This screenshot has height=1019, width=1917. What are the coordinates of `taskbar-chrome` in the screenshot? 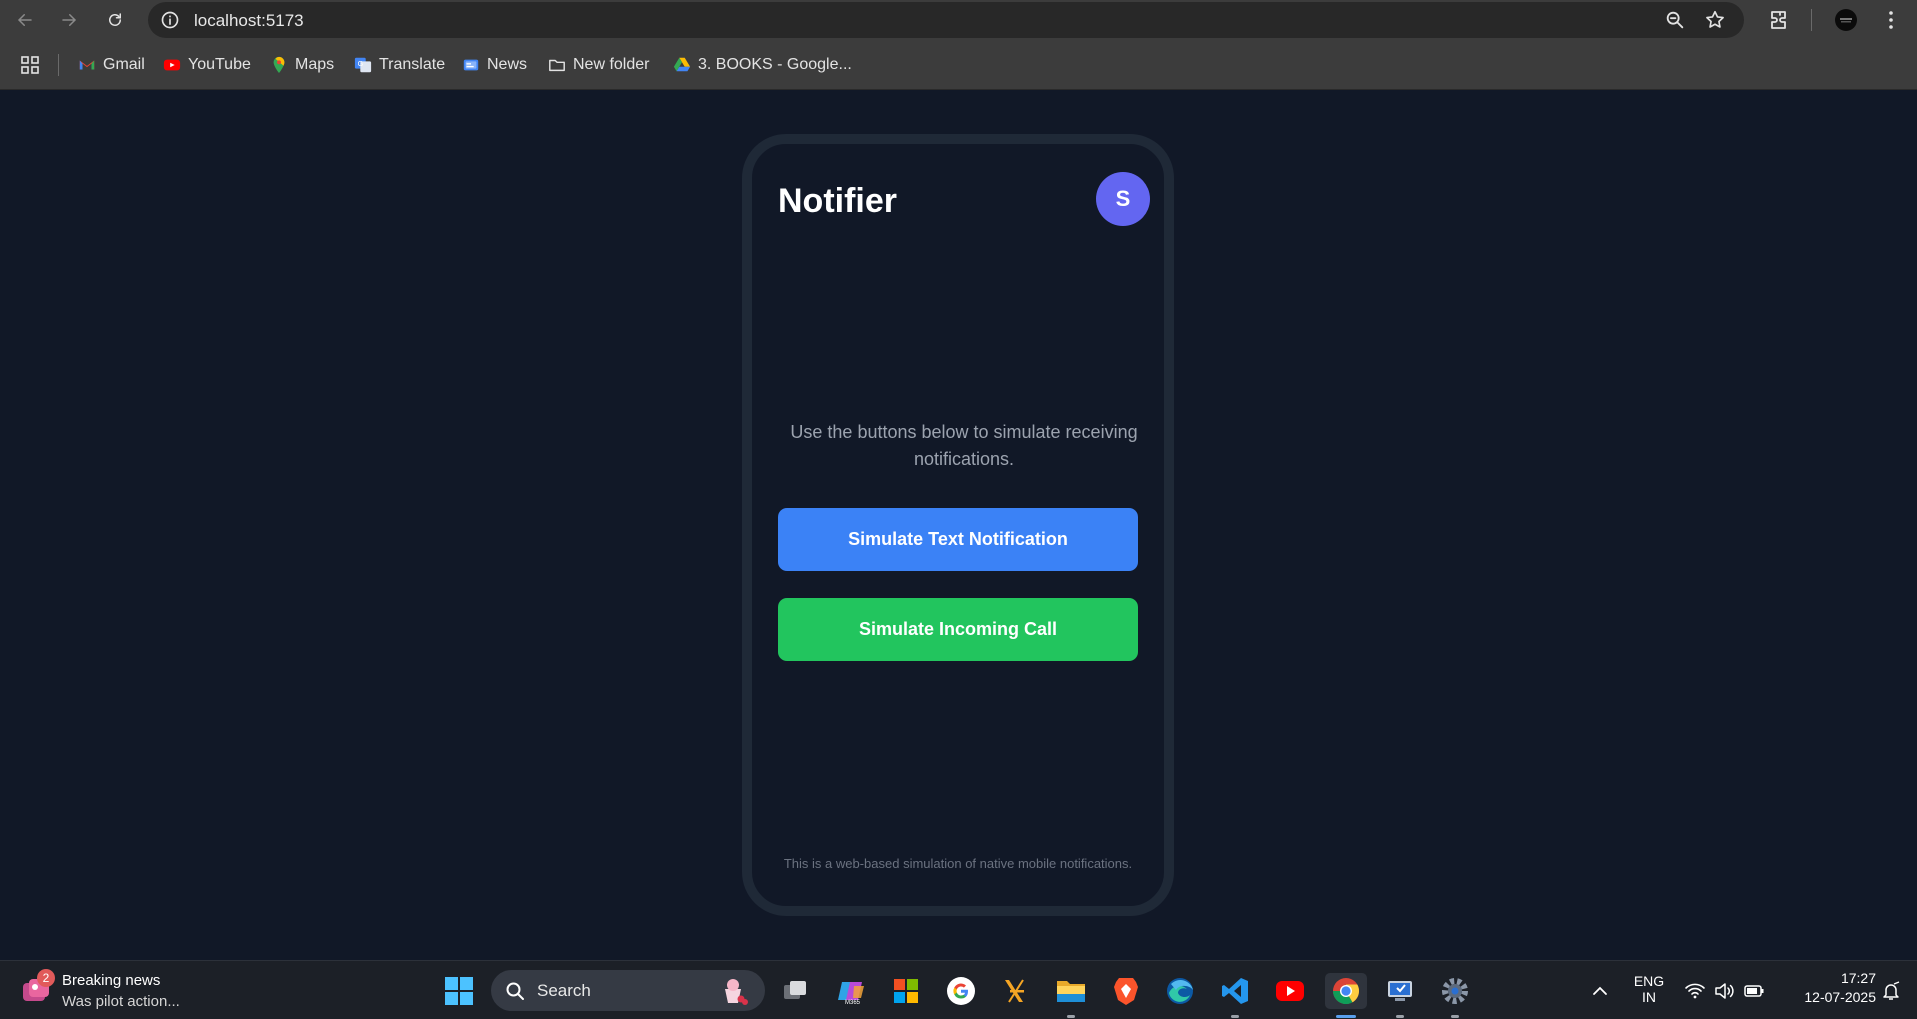 It's located at (1346, 995).